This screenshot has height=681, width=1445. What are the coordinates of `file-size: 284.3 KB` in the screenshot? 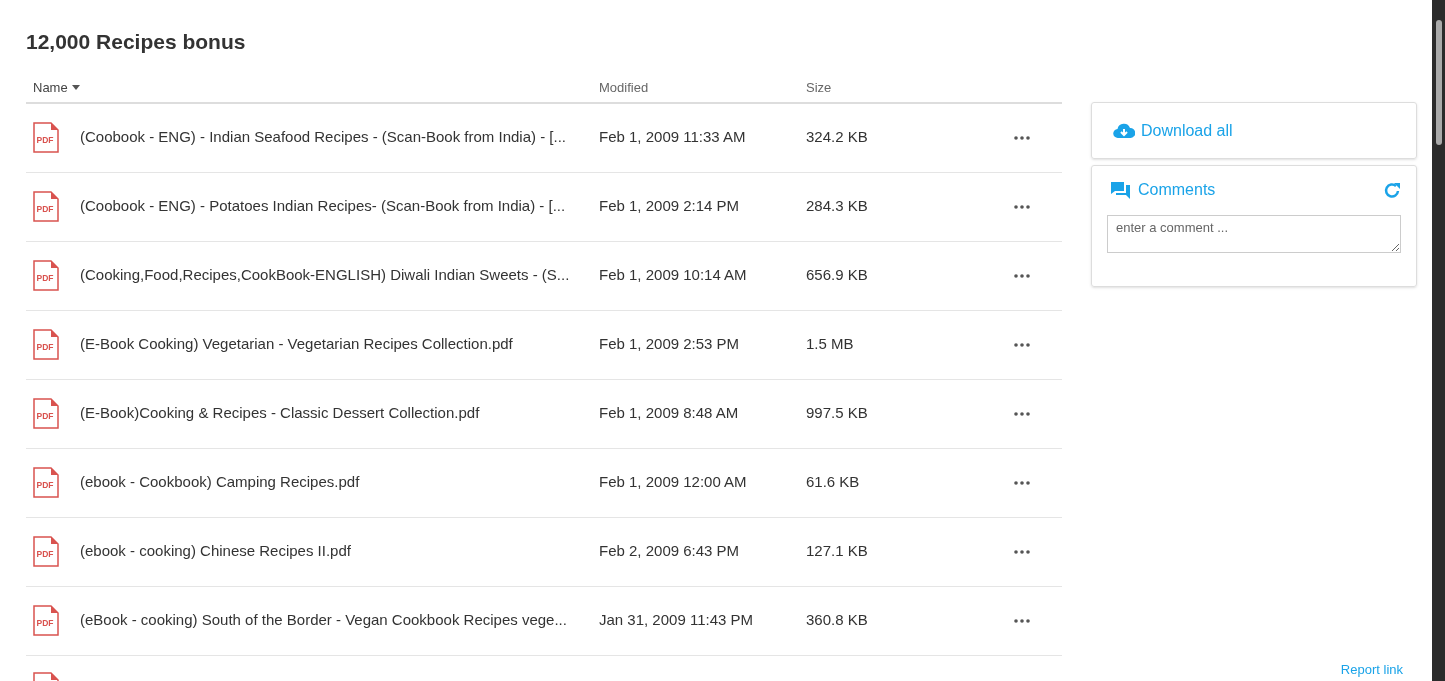 It's located at (837, 206).